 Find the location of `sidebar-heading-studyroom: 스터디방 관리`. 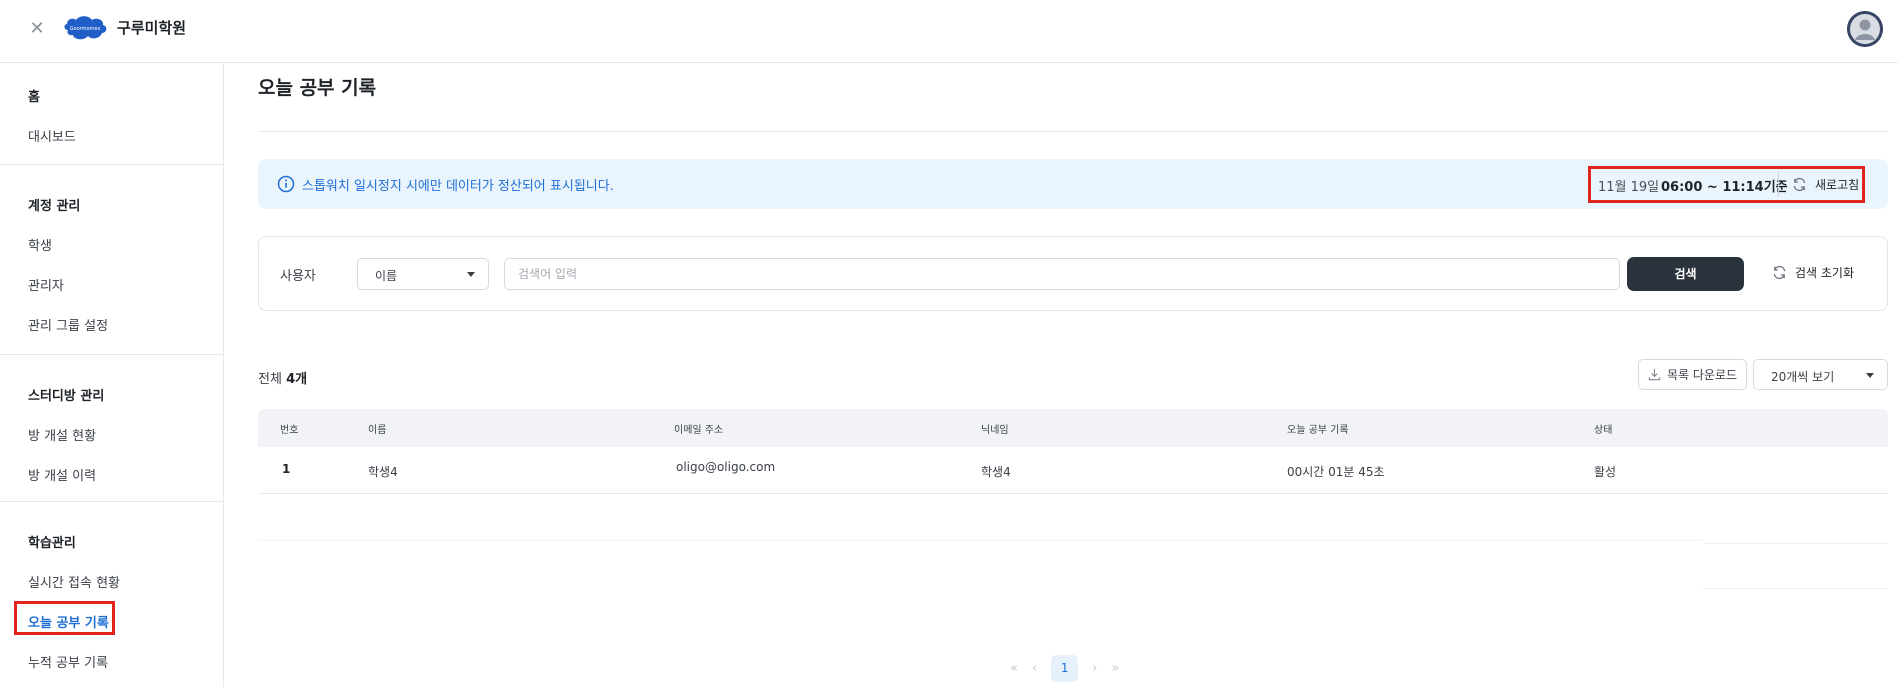

sidebar-heading-studyroom: 스터디방 관리 is located at coordinates (66, 396).